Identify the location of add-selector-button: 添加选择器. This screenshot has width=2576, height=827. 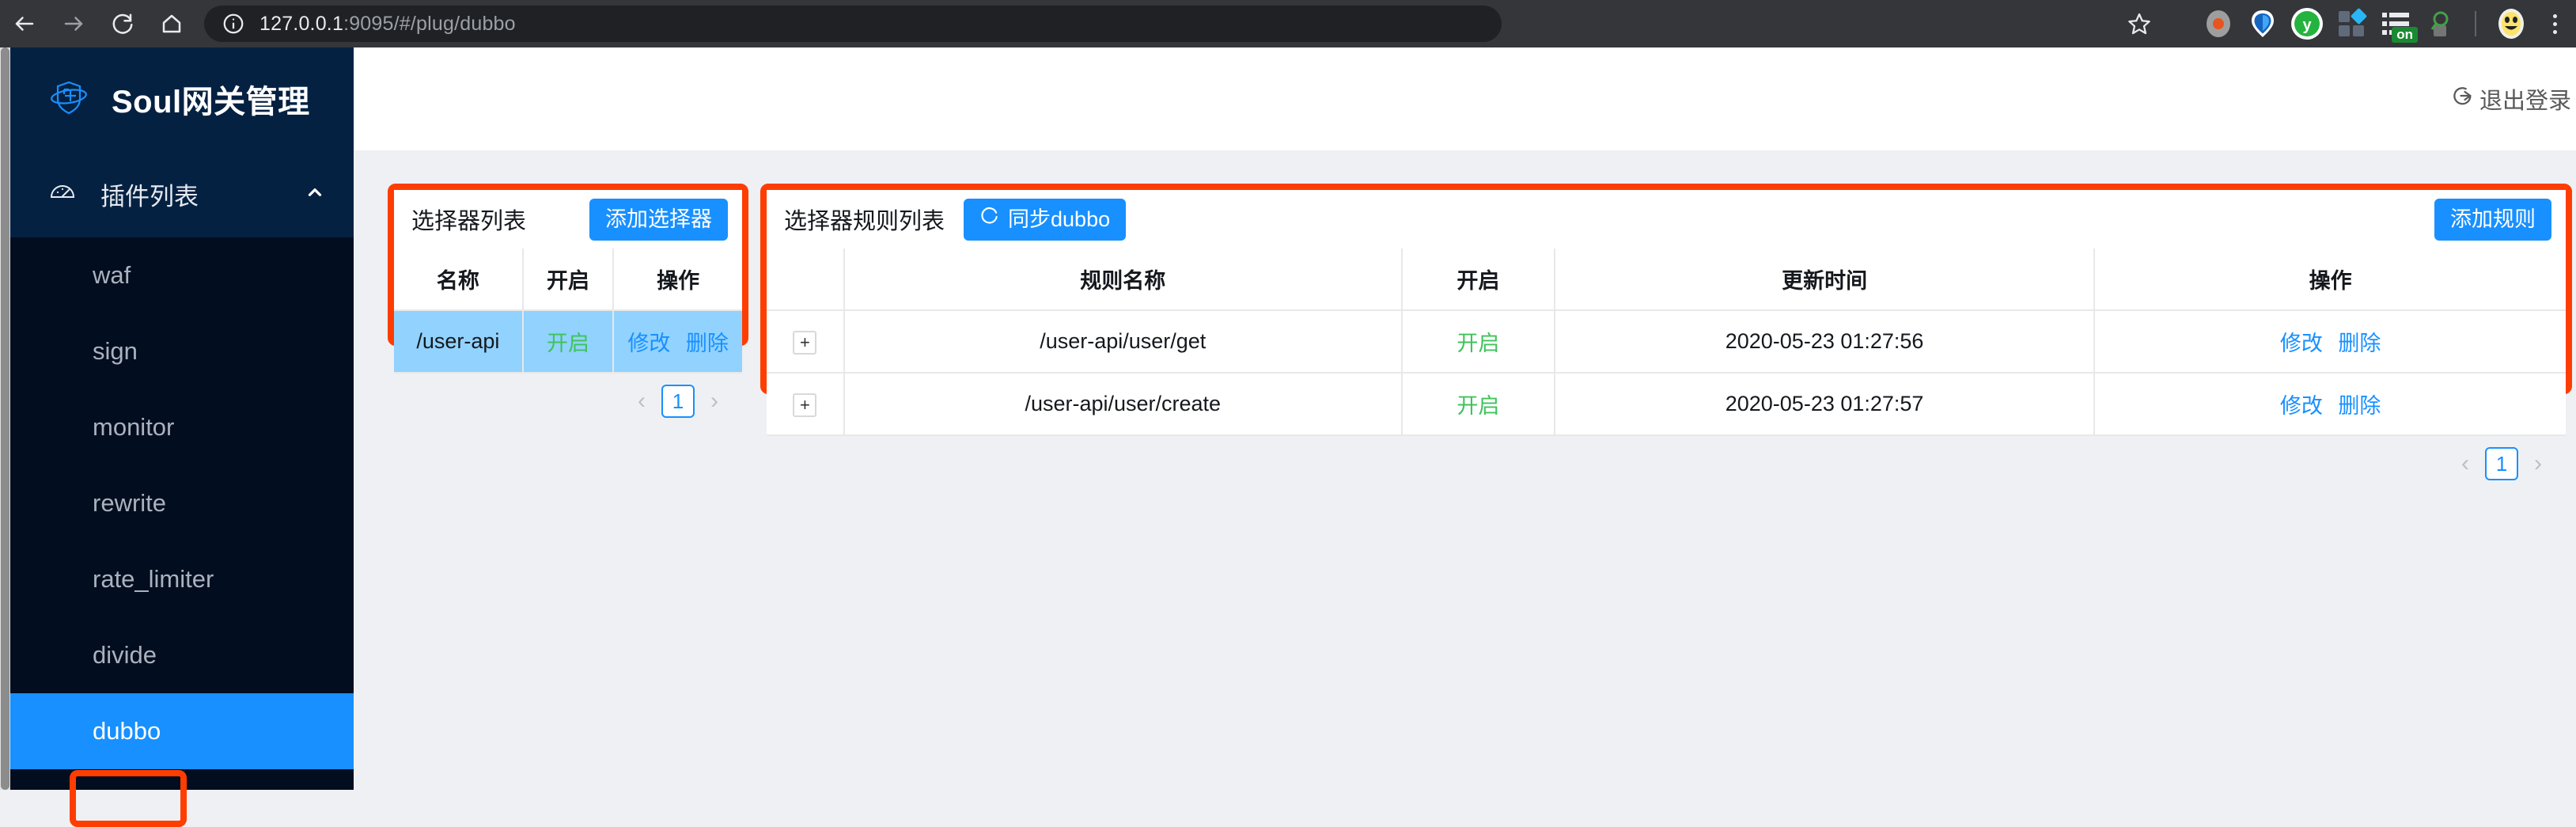
(658, 219).